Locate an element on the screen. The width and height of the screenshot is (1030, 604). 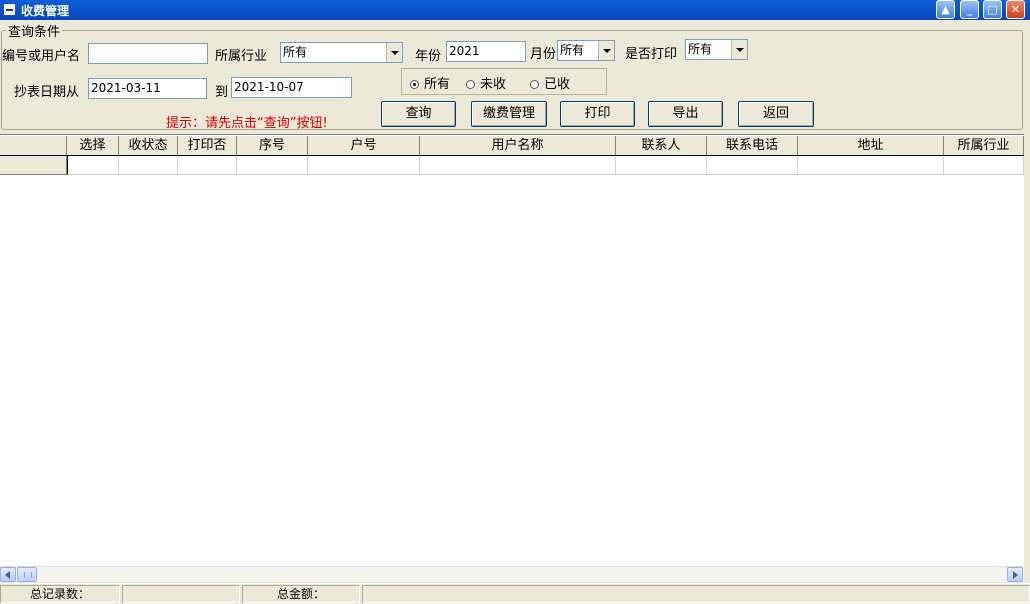
title-bar: 收费管理 ▲ _ □ ✕ is located at coordinates (515, 10).